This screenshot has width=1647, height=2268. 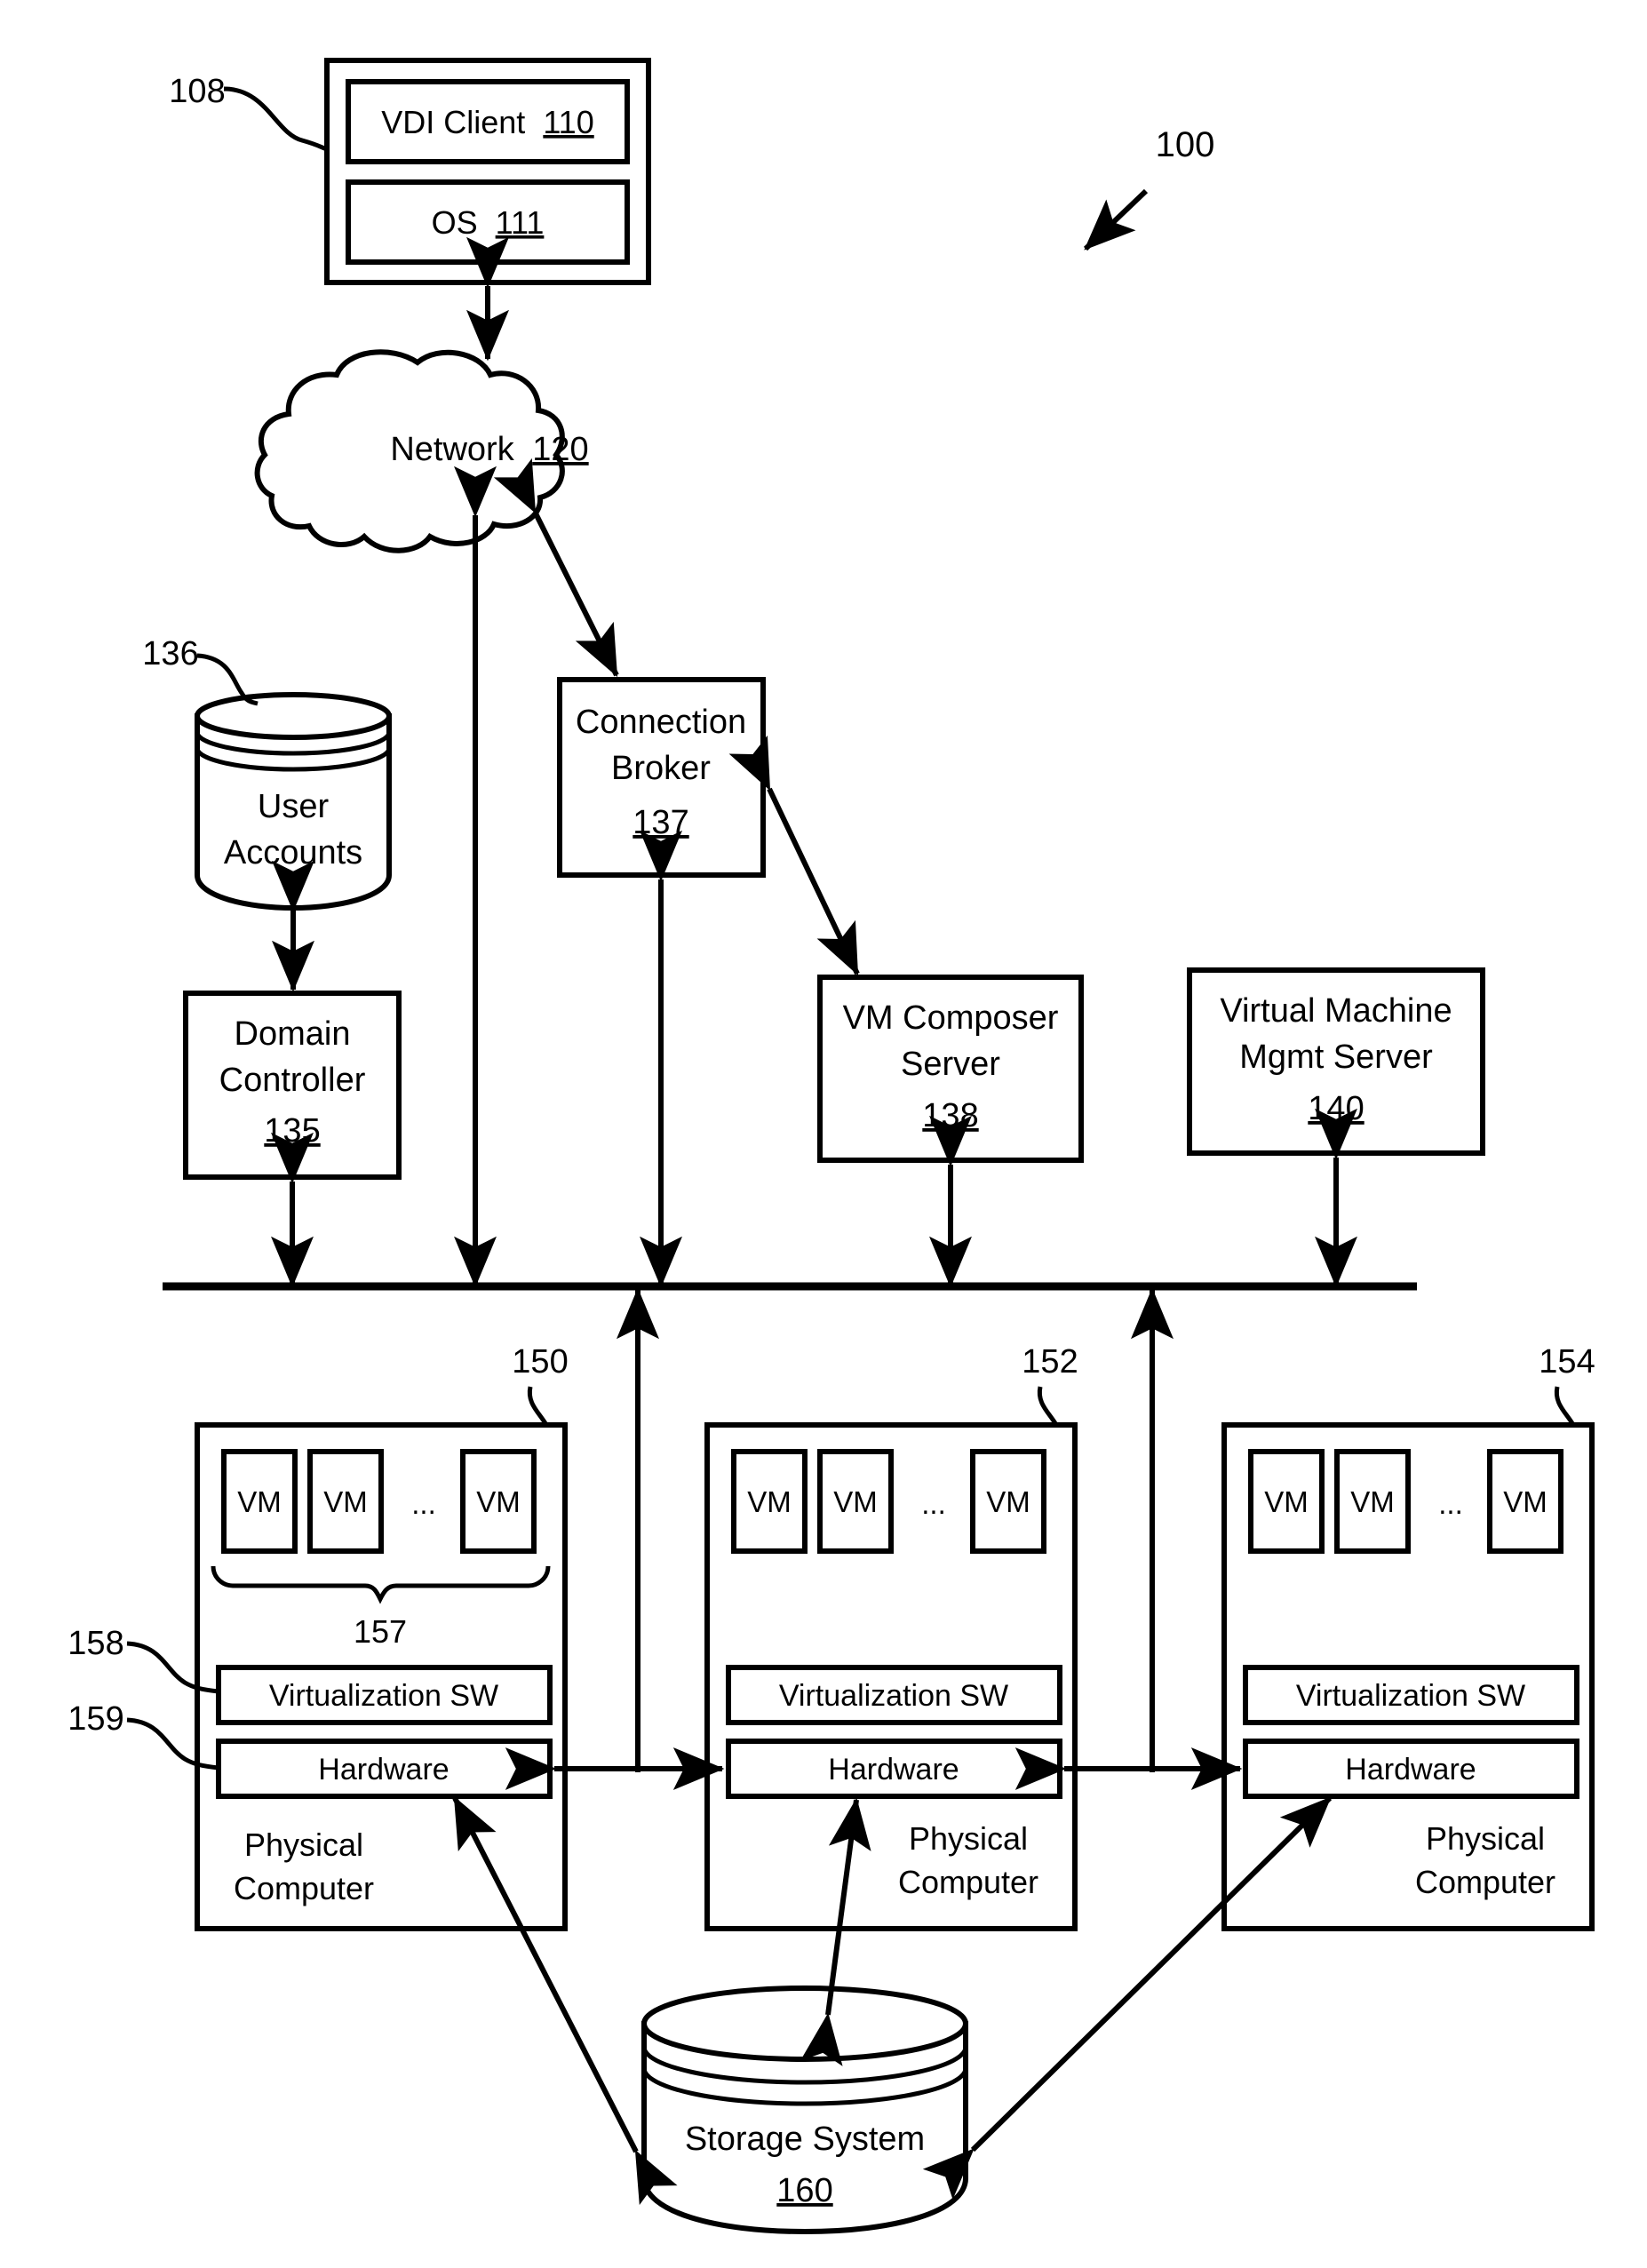 What do you see at coordinates (383, 1696) in the screenshot?
I see `pc150-virtualization-sw-label: Virtualization SW` at bounding box center [383, 1696].